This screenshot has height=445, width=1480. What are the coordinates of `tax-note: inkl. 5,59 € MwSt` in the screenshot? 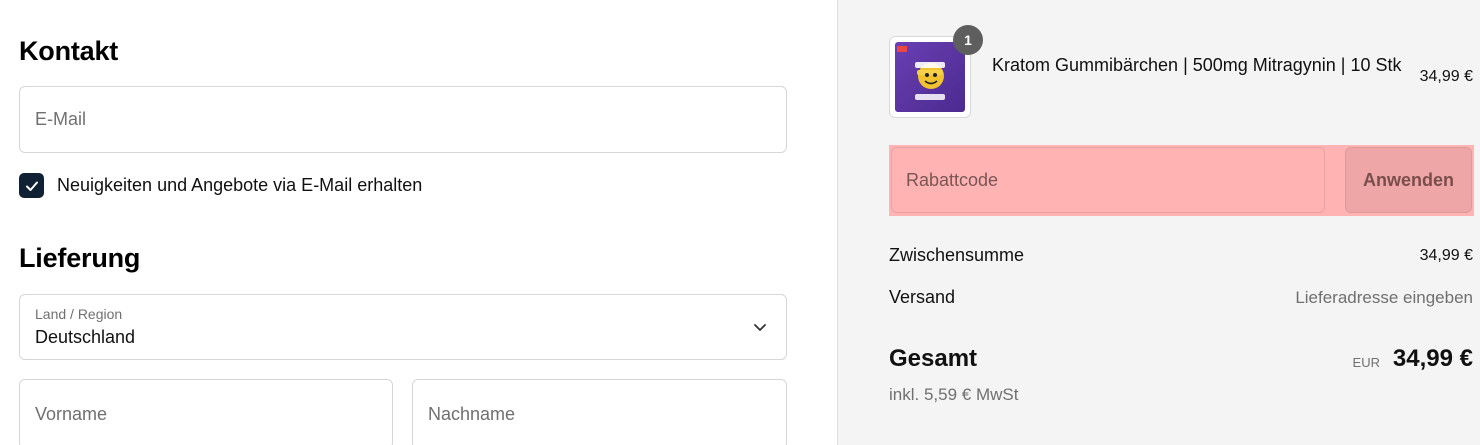 It's located at (954, 394).